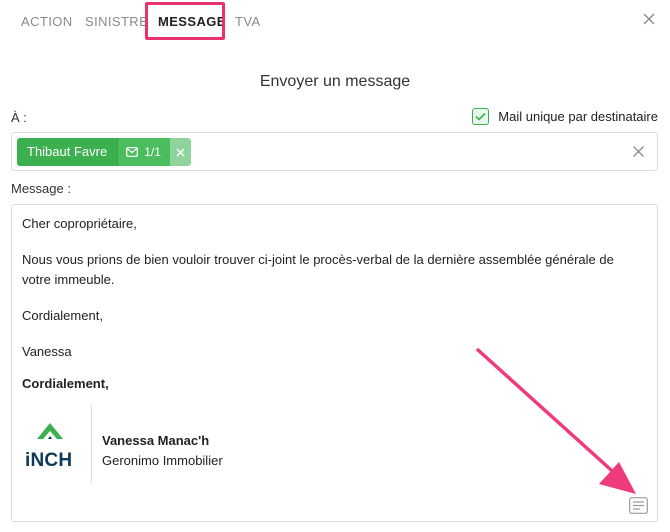  I want to click on company-logo: iNCH, so click(54, 447).